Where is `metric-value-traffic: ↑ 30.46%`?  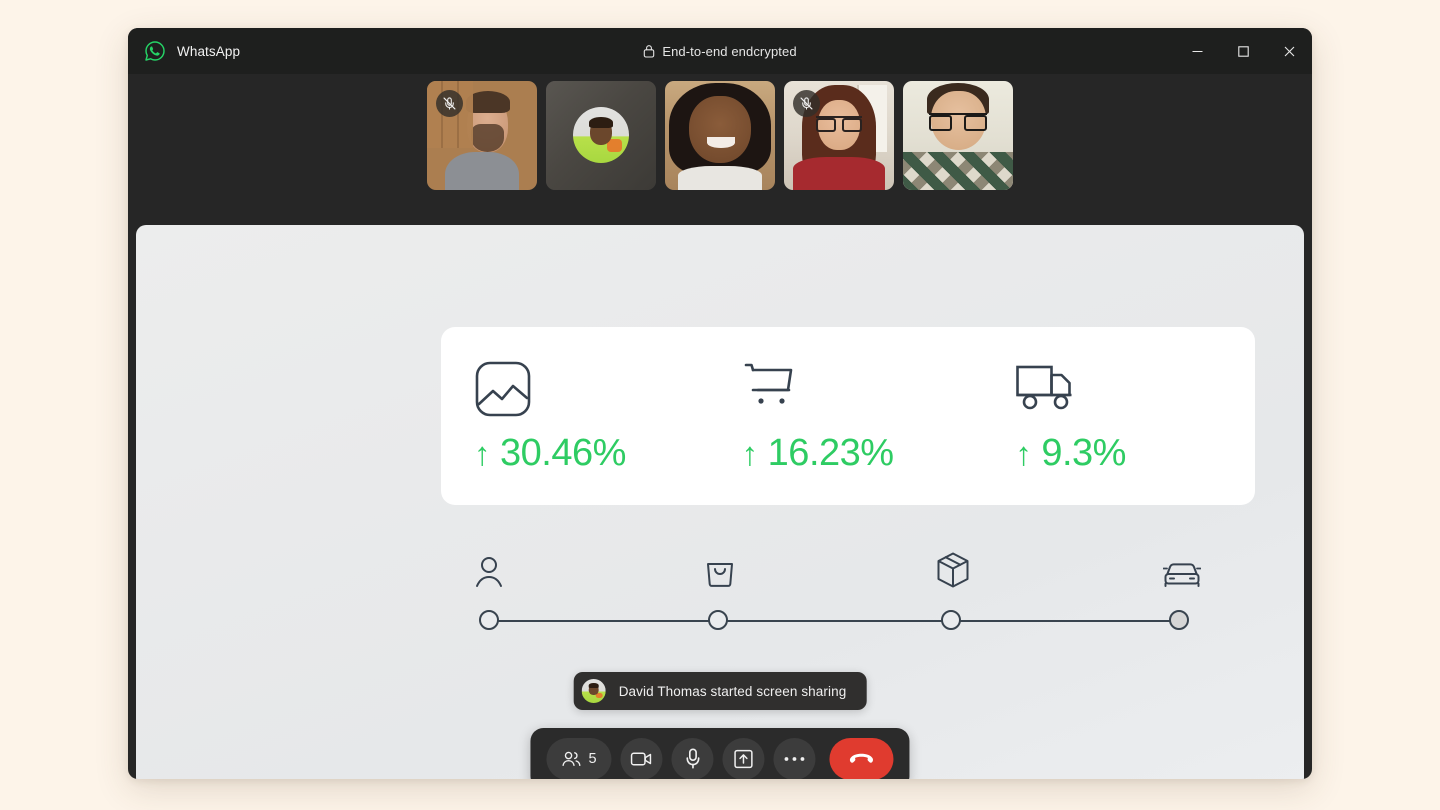 metric-value-traffic: ↑ 30.46% is located at coordinates (550, 453).